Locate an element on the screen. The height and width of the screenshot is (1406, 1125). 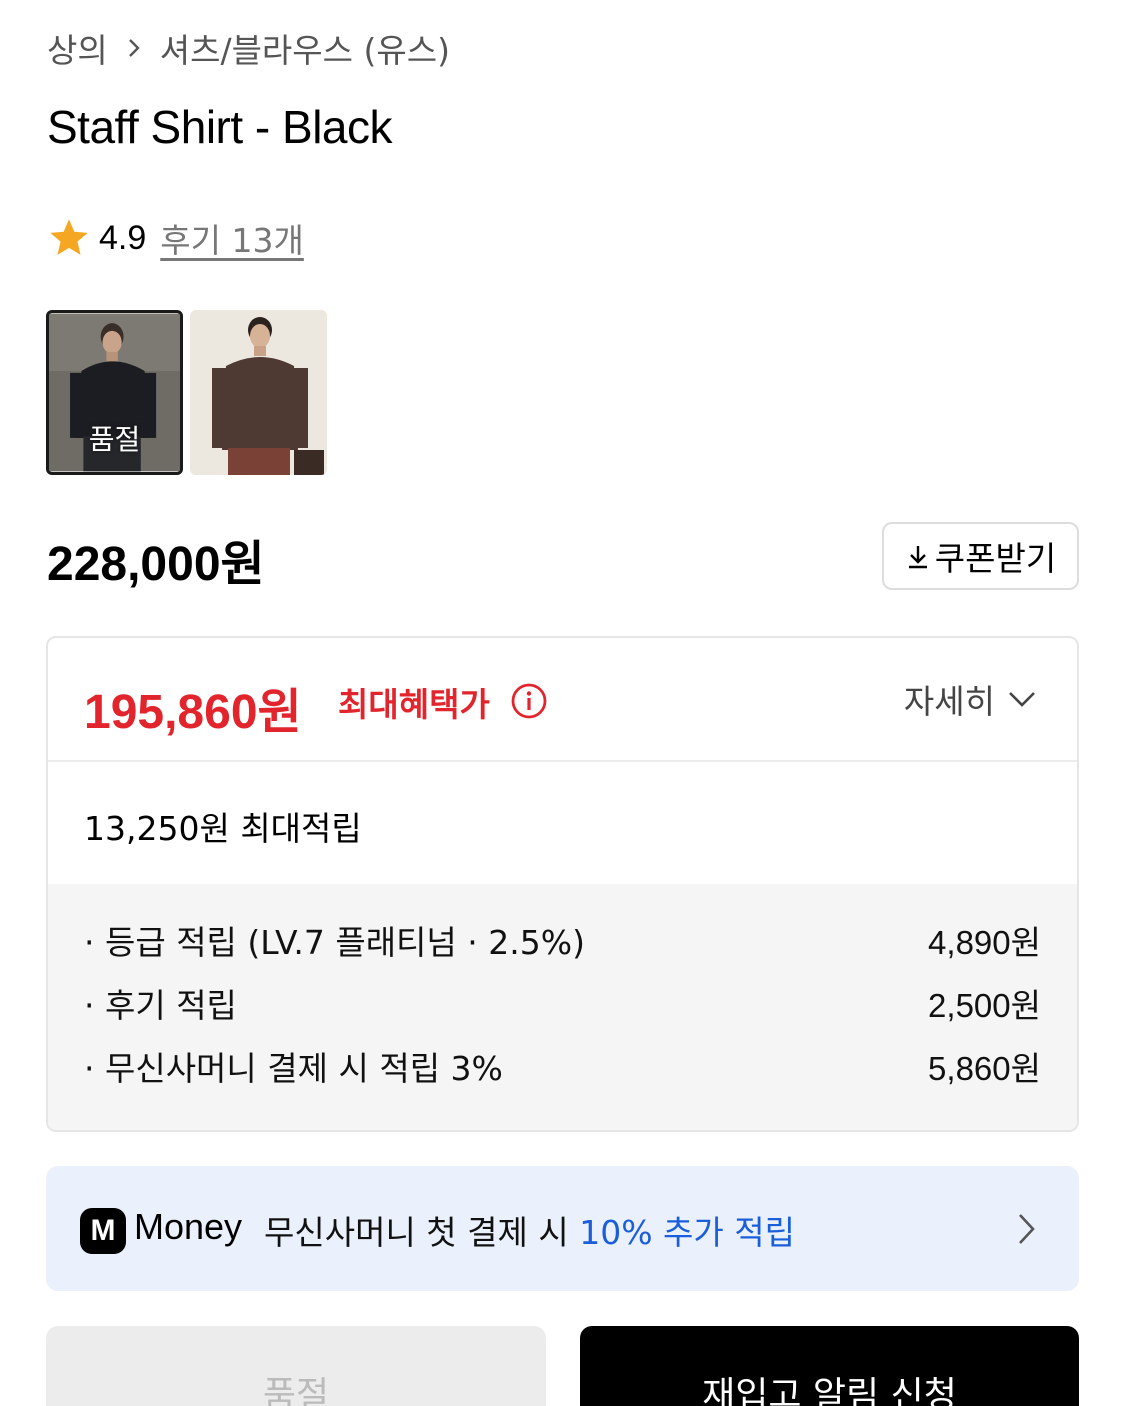
money-logo-icon: M is located at coordinates (103, 1231).